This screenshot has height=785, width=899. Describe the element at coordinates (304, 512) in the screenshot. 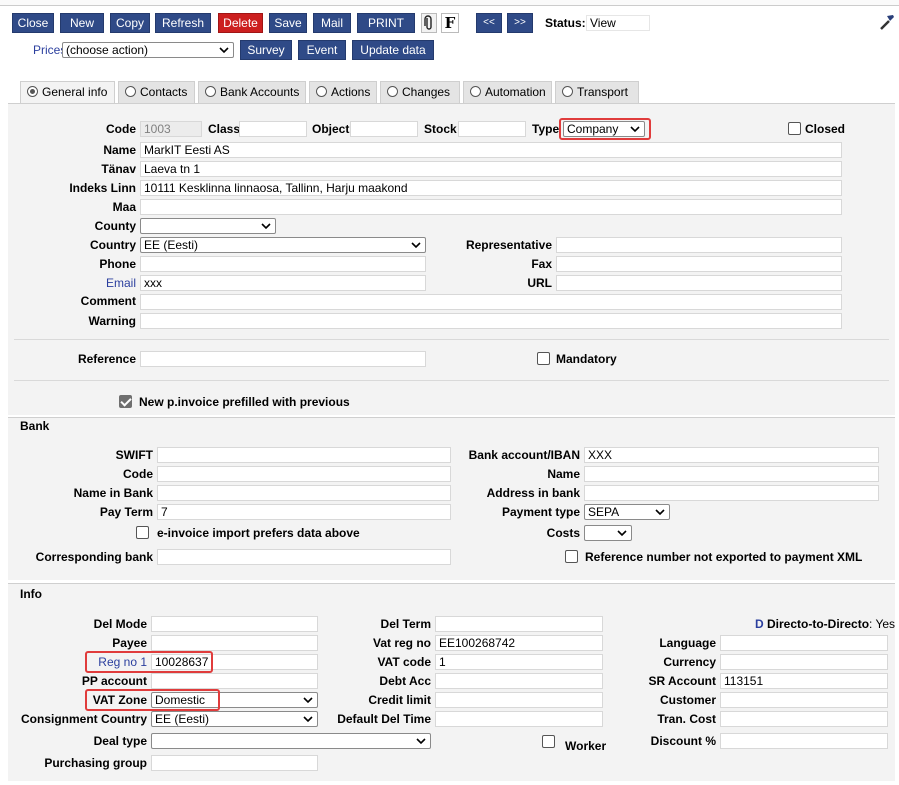

I see `pay-term-field: 7` at that location.